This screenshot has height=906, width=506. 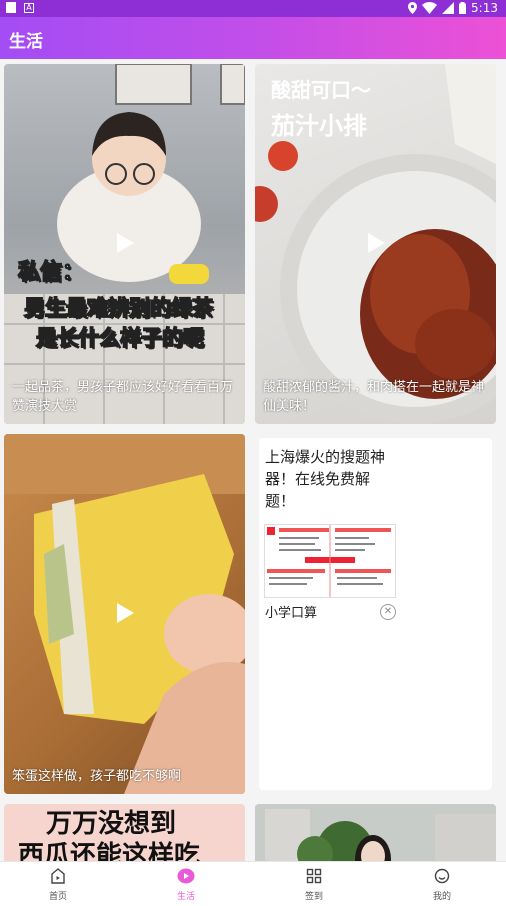 What do you see at coordinates (51, 272) in the screenshot?
I see `overlay-line-1: 私信：` at bounding box center [51, 272].